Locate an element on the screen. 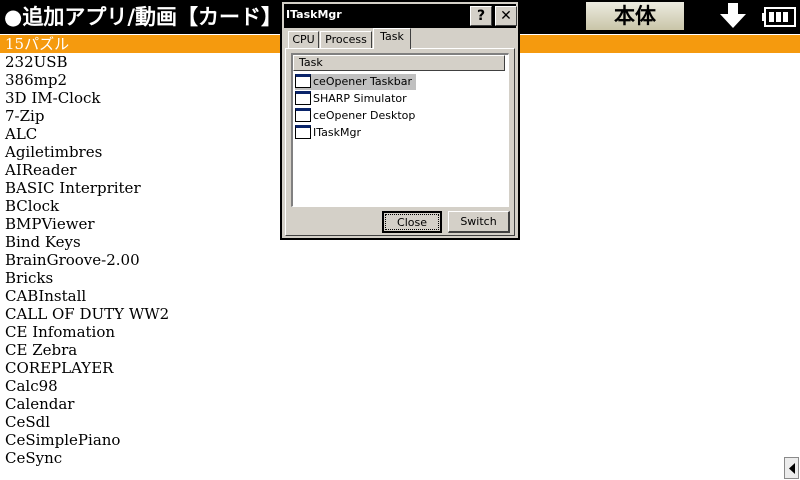 The image size is (800, 480). list-item: CE Infomation is located at coordinates (400, 332).